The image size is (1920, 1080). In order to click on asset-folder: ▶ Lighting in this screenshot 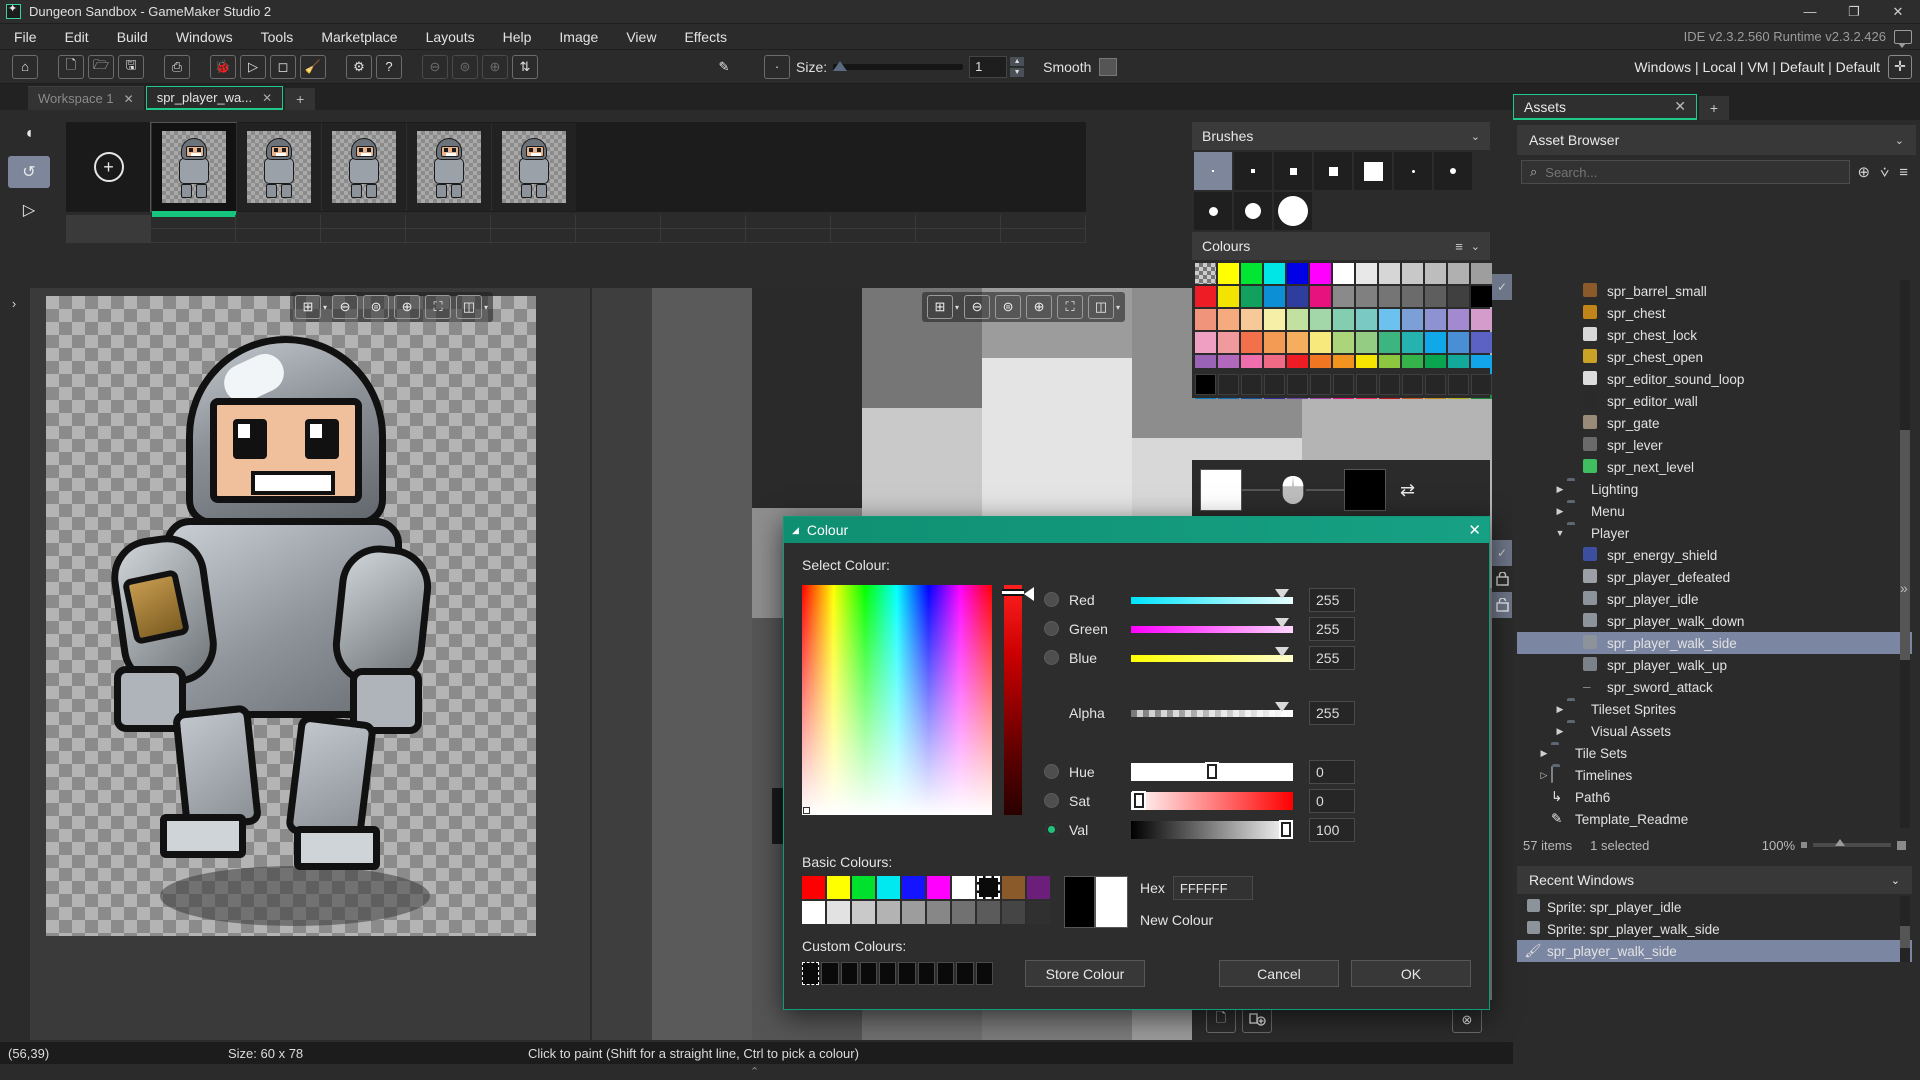, I will do `click(1714, 489)`.